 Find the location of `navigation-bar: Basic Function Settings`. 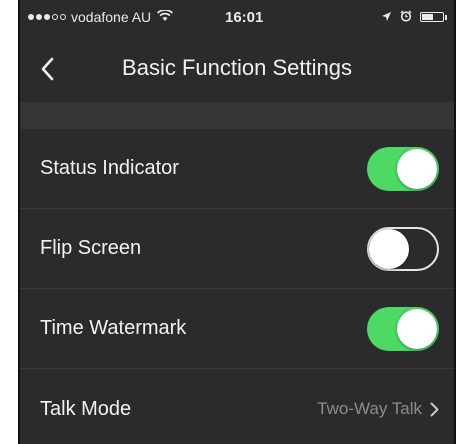

navigation-bar: Basic Function Settings is located at coordinates (237, 68).